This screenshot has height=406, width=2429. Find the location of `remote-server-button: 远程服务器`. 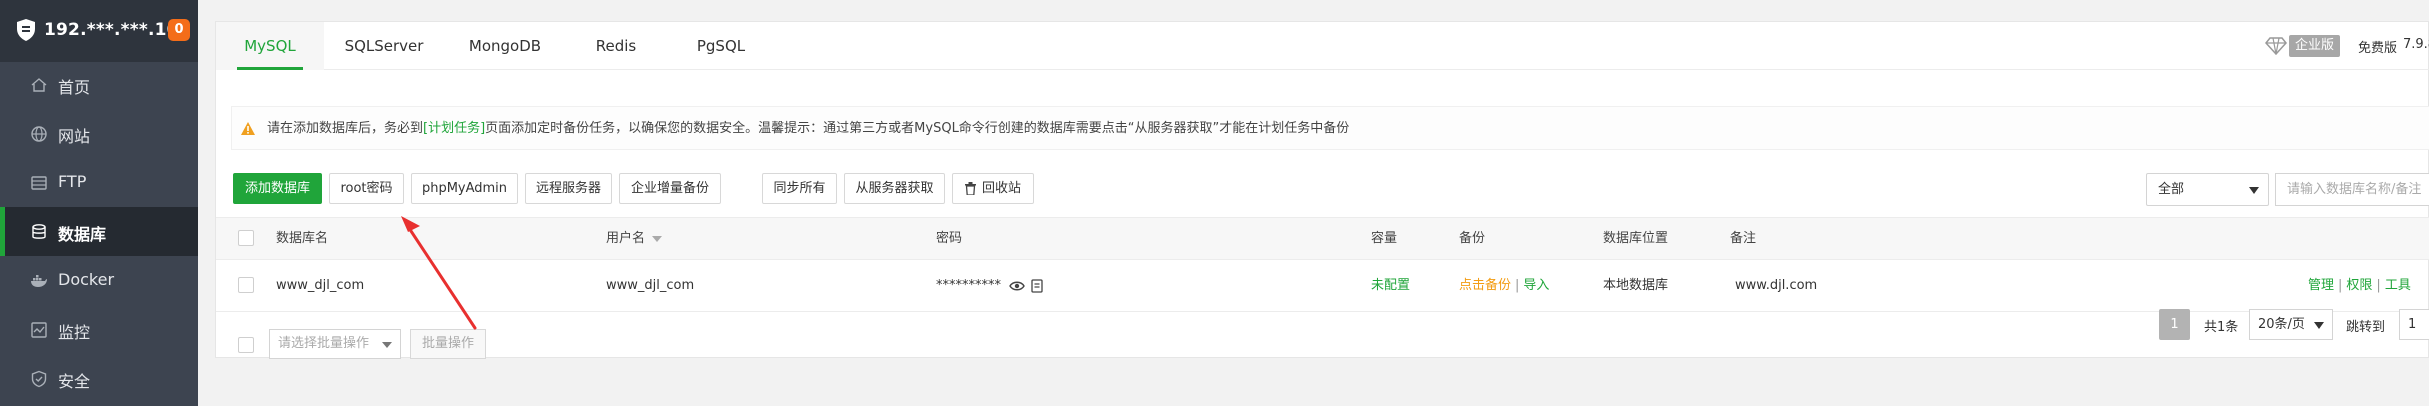

remote-server-button: 远程服务器 is located at coordinates (568, 188).